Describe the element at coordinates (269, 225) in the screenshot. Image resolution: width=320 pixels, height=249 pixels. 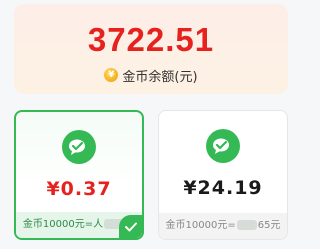
I see `rate-suffix: 65元` at that location.